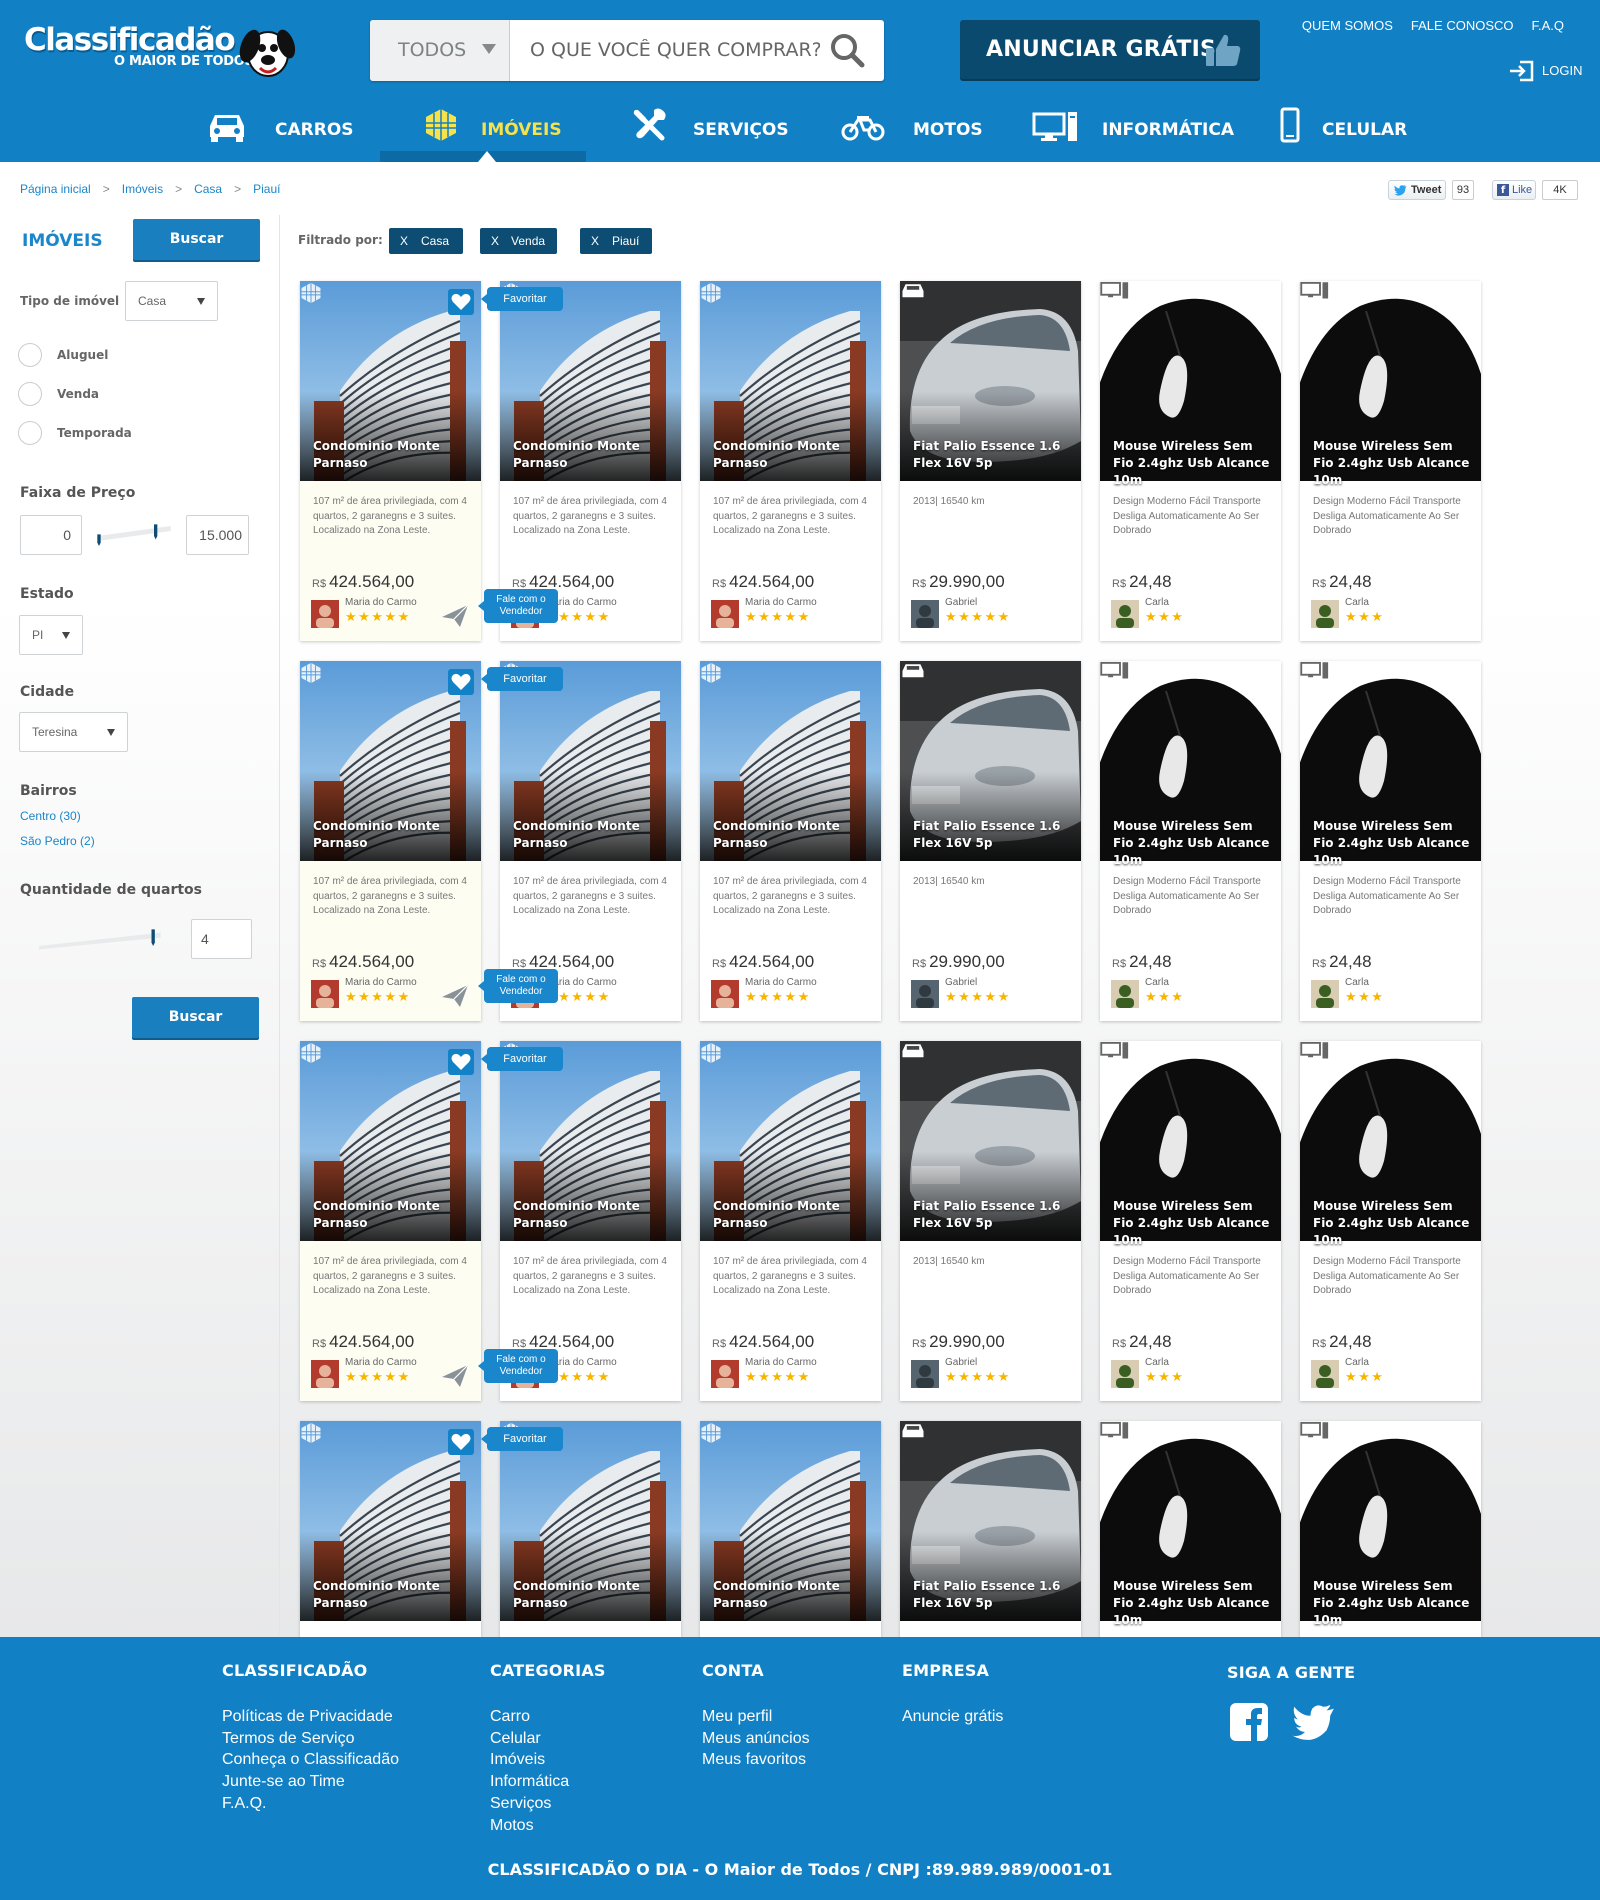 This screenshot has width=1600, height=1900. I want to click on filter-chip-piaui: X Piauí, so click(616, 241).